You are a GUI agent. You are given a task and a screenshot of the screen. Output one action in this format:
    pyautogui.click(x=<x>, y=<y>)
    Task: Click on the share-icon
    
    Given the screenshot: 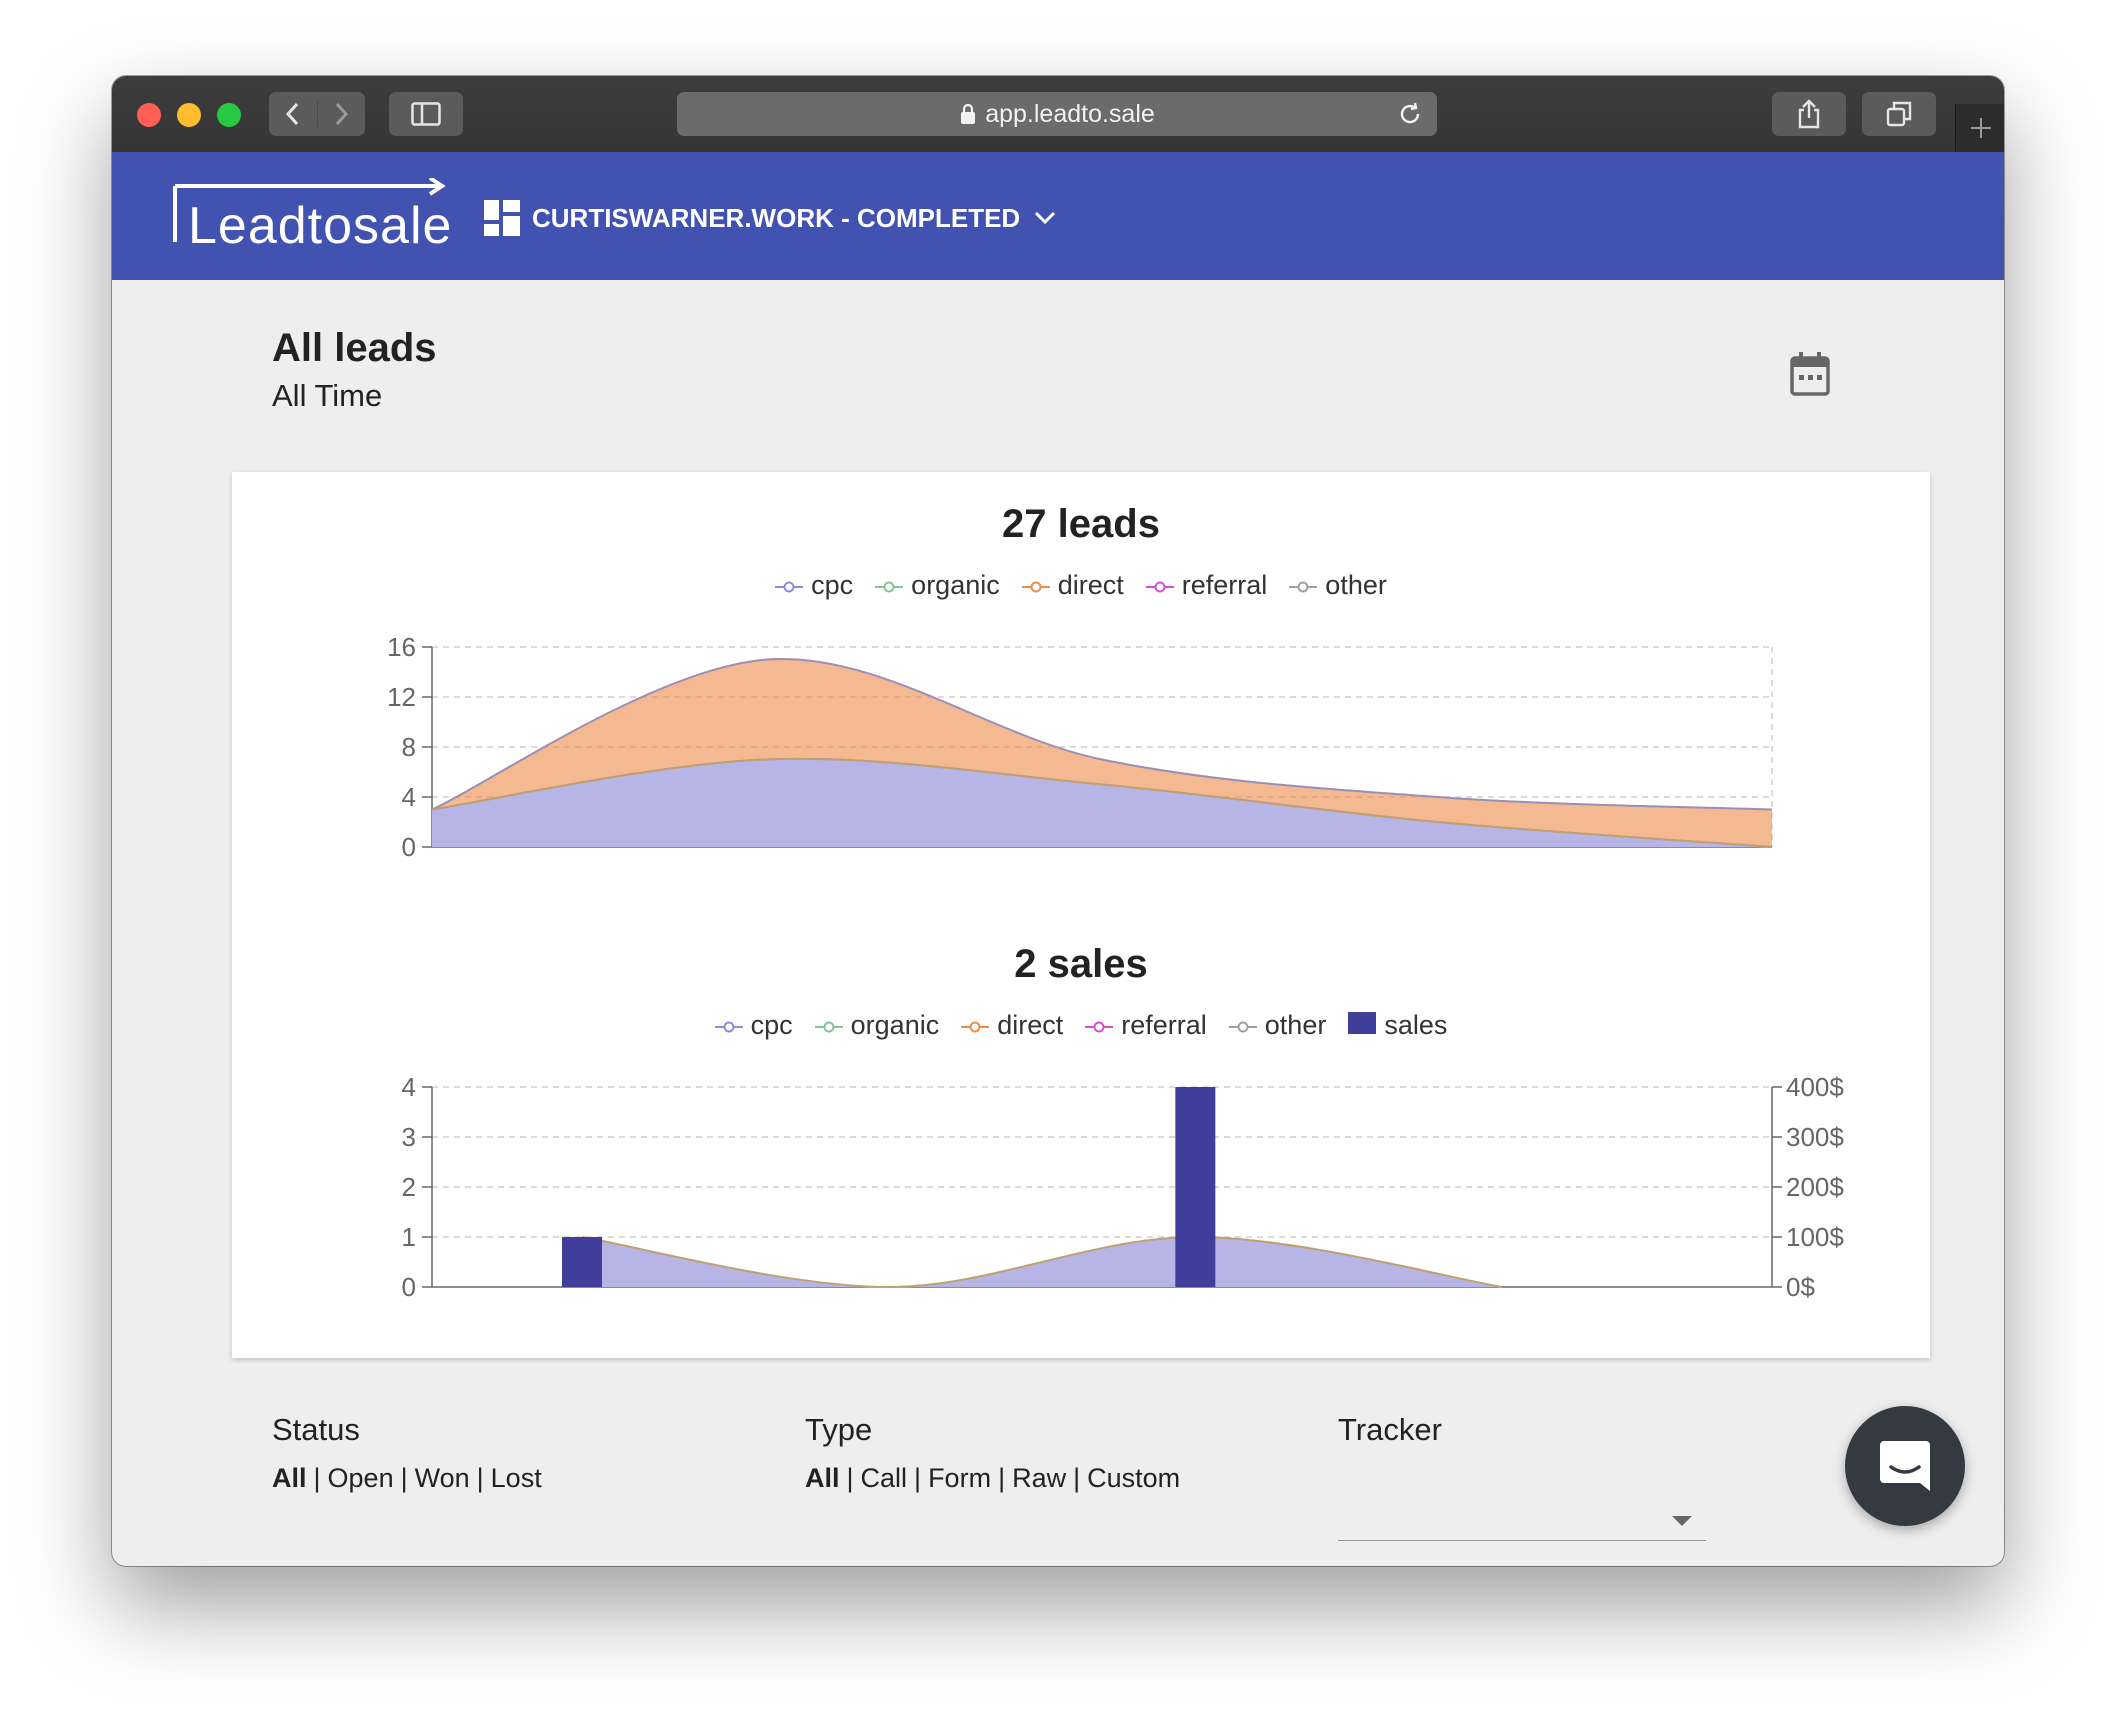 What is the action you would take?
    pyautogui.click(x=1809, y=114)
    